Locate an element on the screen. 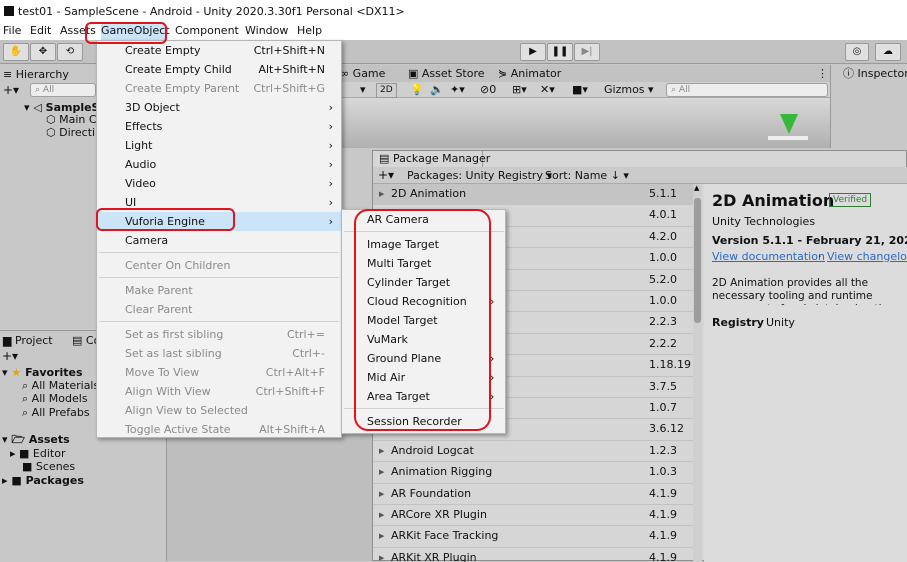 The height and width of the screenshot is (562, 907). collab-icon: ◎ is located at coordinates (857, 52).